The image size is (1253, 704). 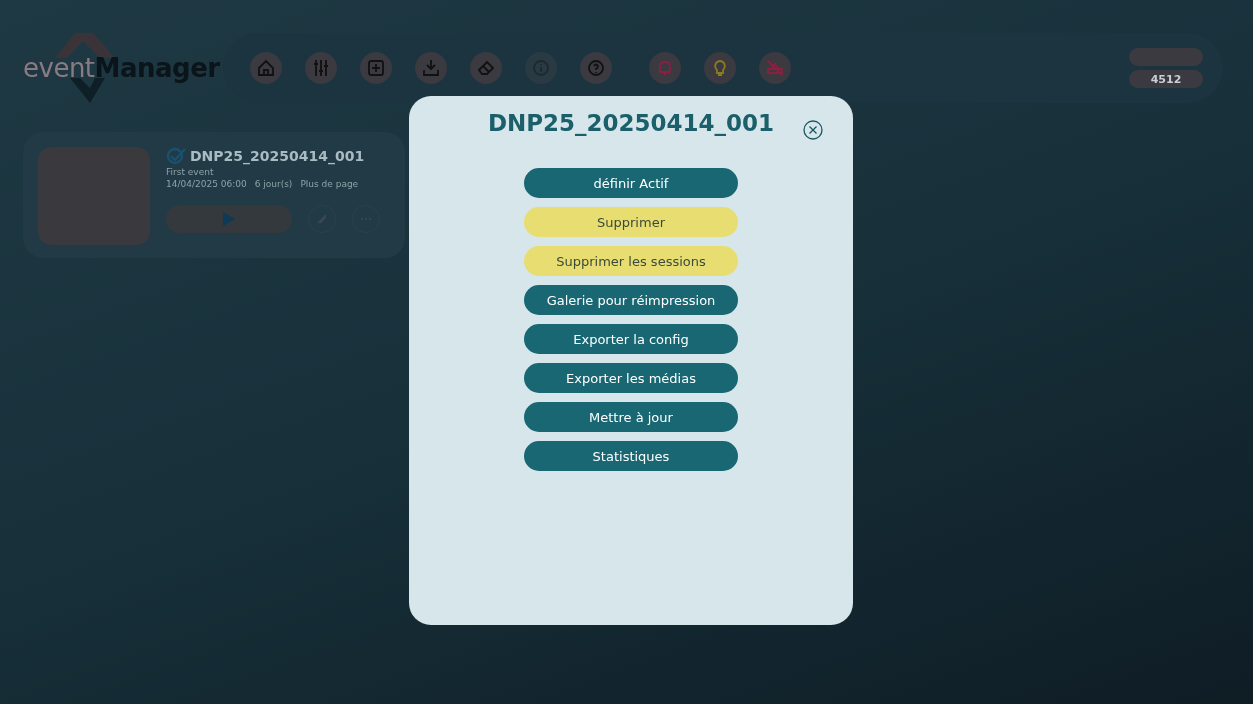 I want to click on action-button: définir Actif, so click(x=631, y=183).